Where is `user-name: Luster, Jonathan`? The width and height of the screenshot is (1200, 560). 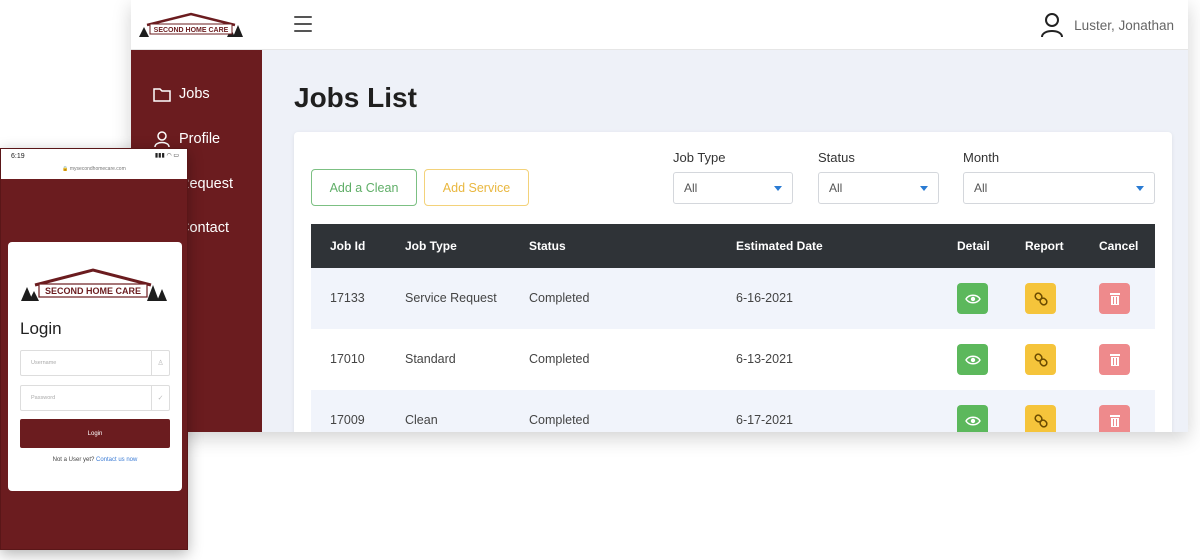 user-name: Luster, Jonathan is located at coordinates (1124, 25).